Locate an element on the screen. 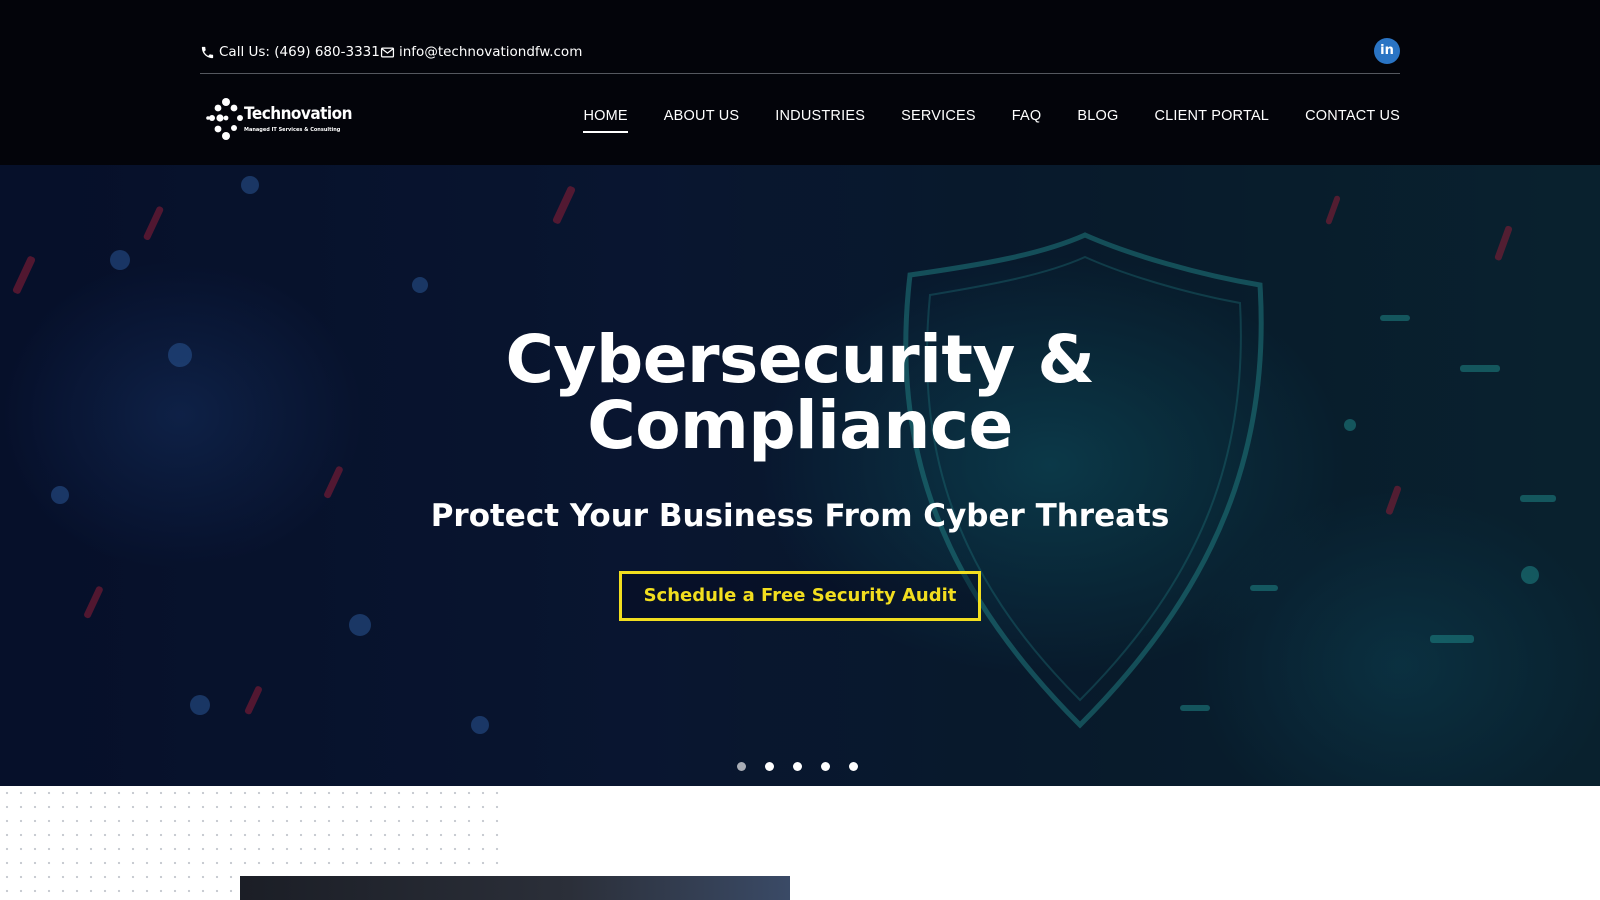 The height and width of the screenshot is (900, 1600). nav-item-home: HOME is located at coordinates (605, 120).